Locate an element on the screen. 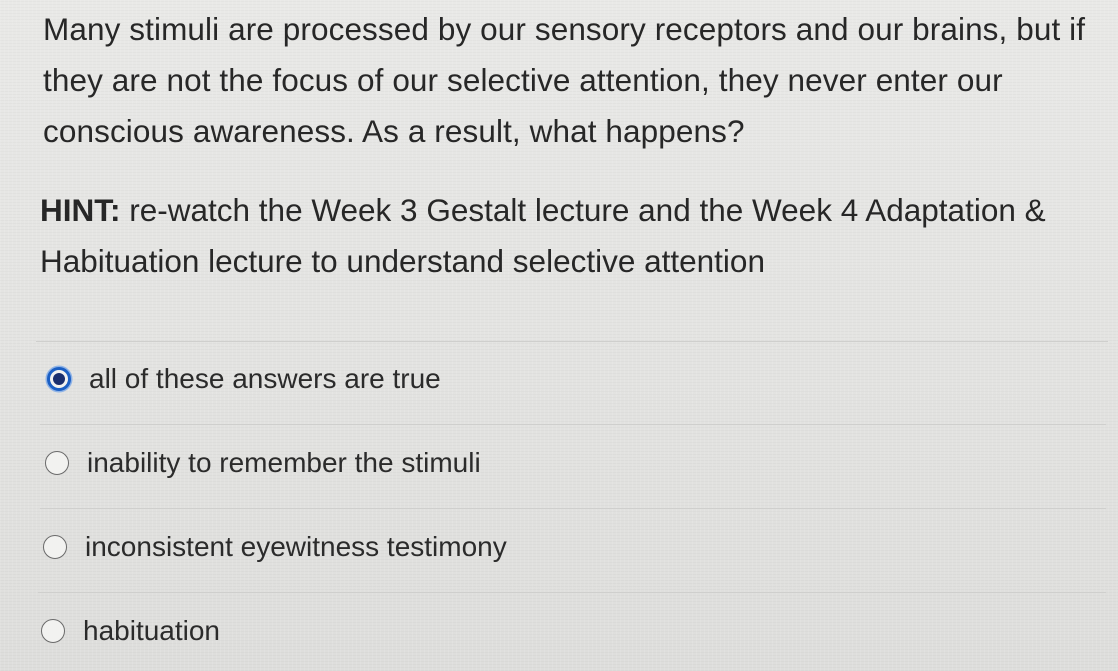 This screenshot has height=671, width=1118. answer-label: inconsistent eyewitness testimony is located at coordinates (296, 546).